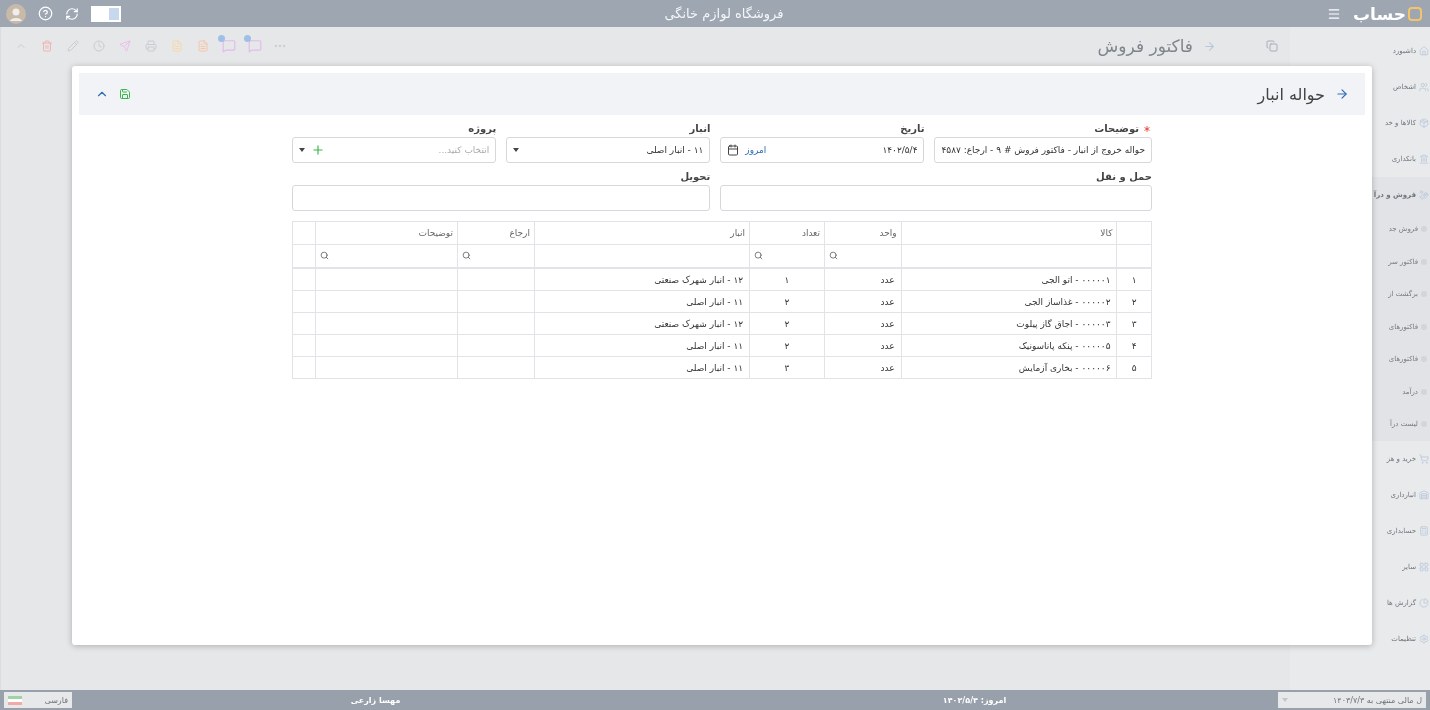  Describe the element at coordinates (1134, 345) in the screenshot. I see `row-number: ۴` at that location.